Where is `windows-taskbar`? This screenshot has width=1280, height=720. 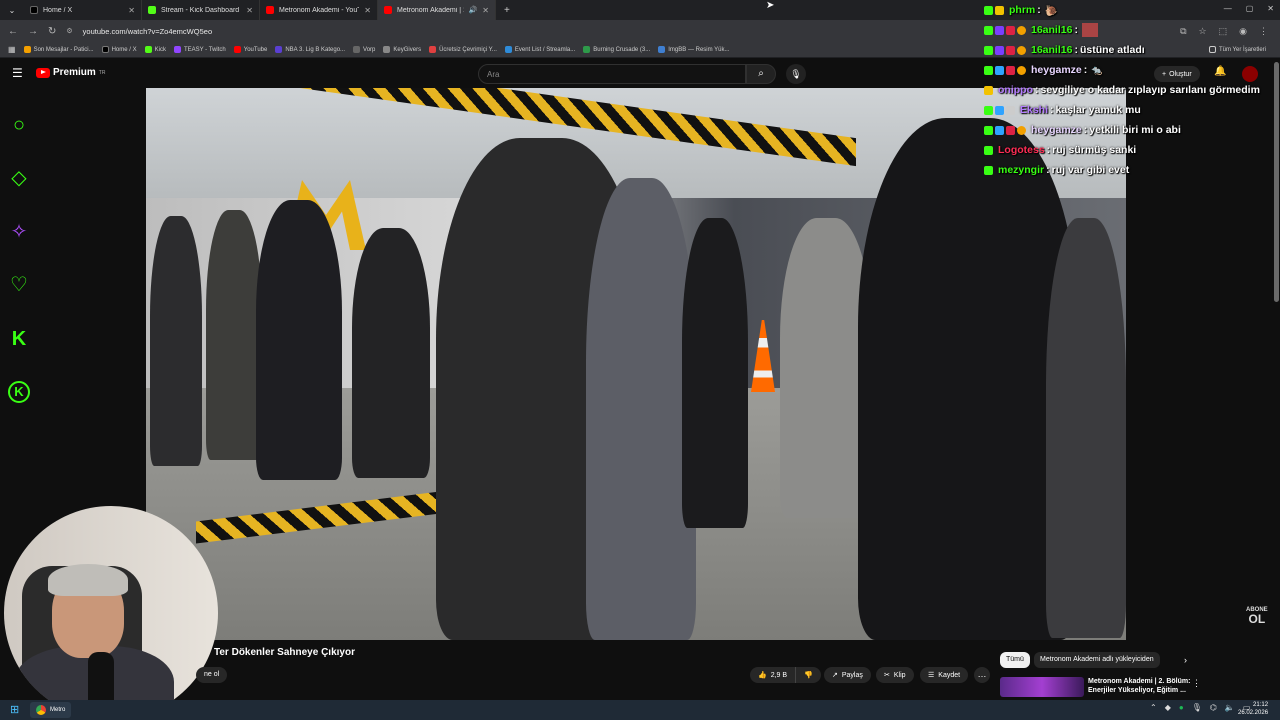 windows-taskbar is located at coordinates (640, 710).